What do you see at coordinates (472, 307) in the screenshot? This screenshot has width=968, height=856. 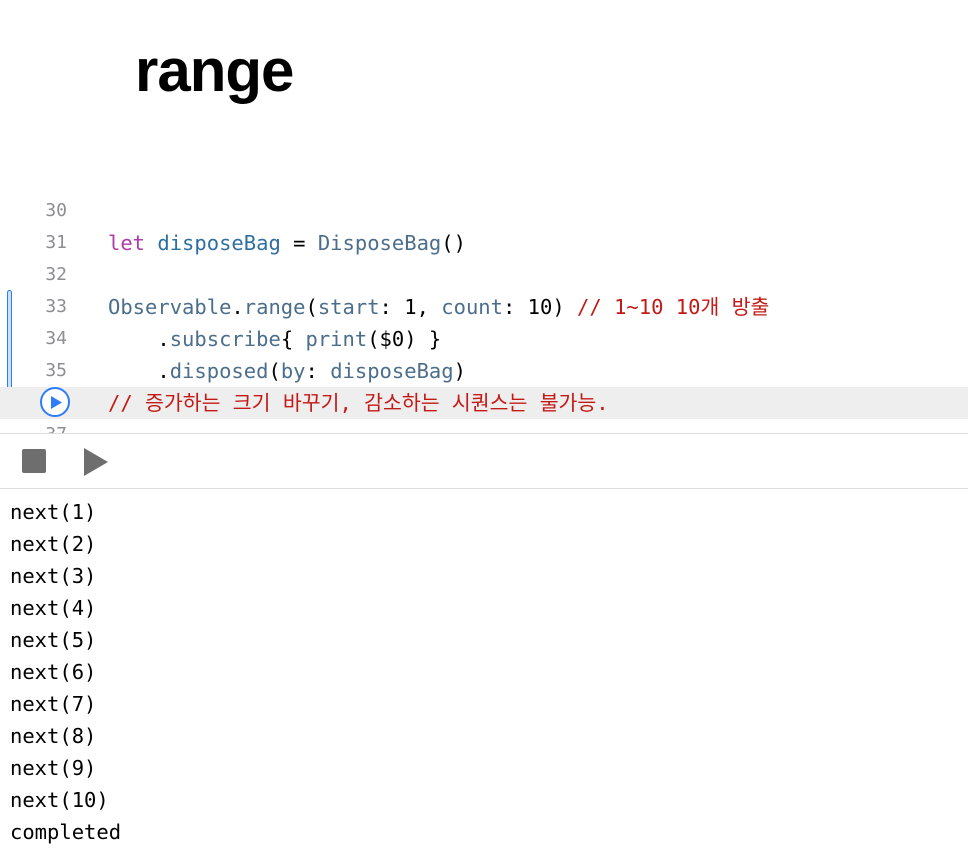 I see `code-token: count` at bounding box center [472, 307].